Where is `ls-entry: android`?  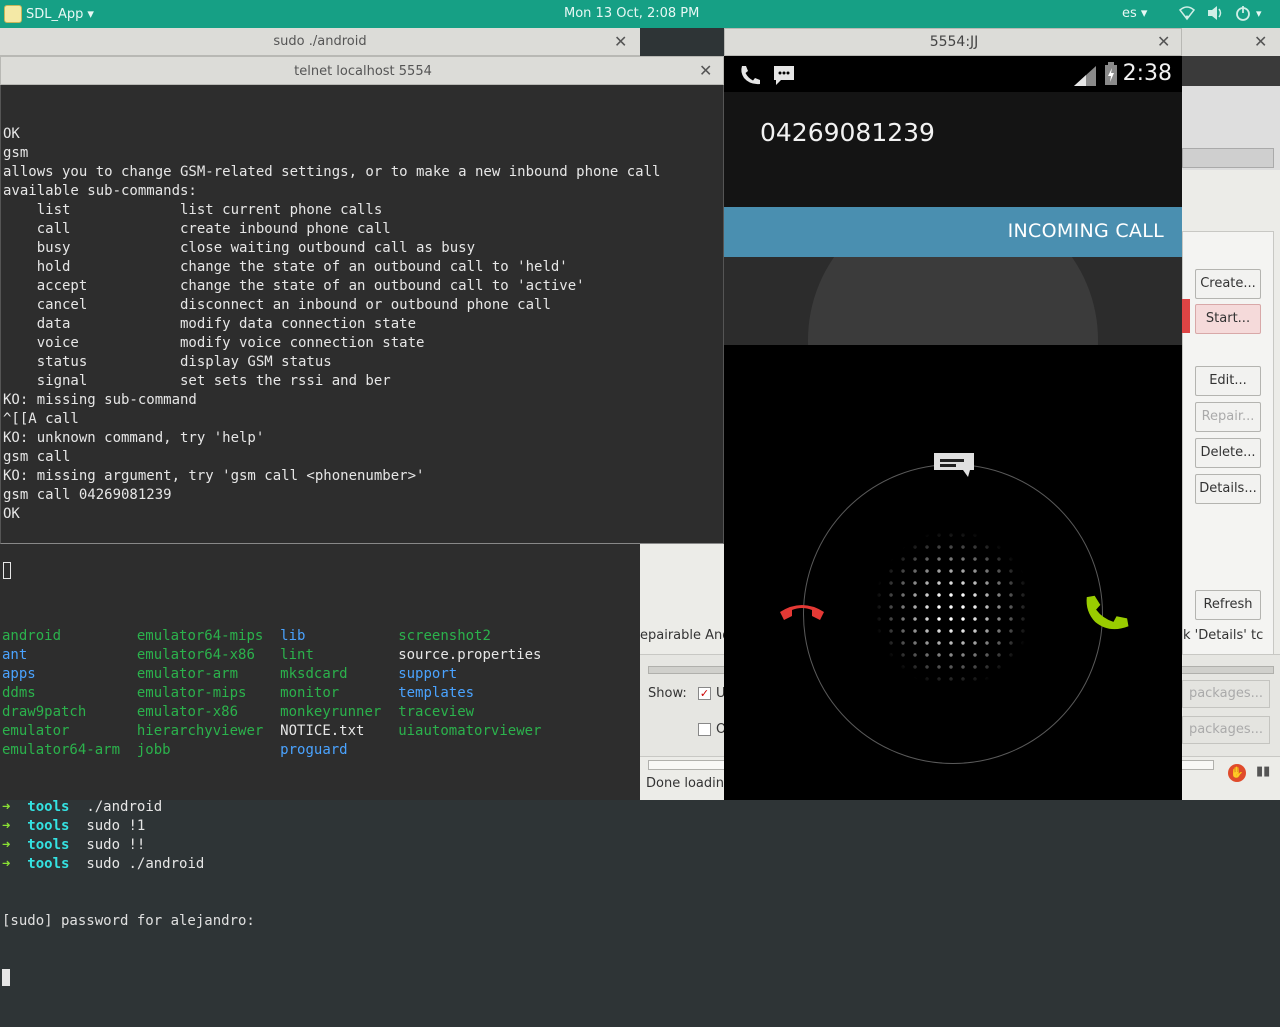
ls-entry: android is located at coordinates (32, 636).